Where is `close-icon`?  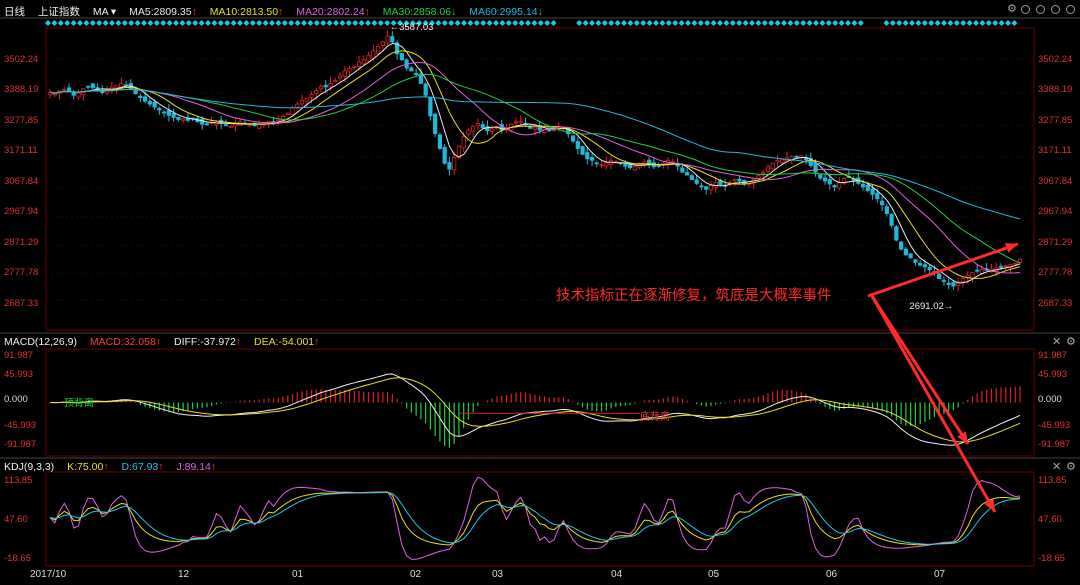
close-icon is located at coordinates (1070, 9).